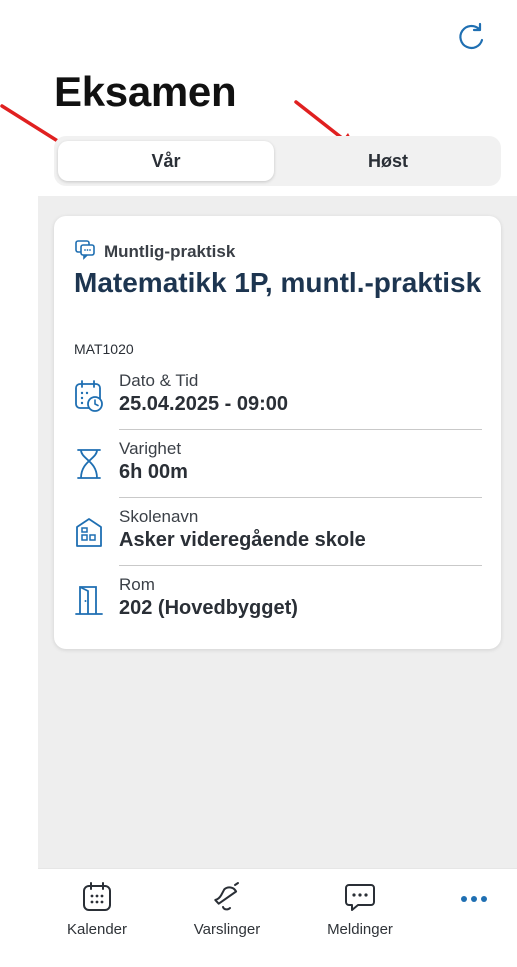 The image size is (517, 967). I want to click on tab-kalender: Kalender, so click(97, 909).